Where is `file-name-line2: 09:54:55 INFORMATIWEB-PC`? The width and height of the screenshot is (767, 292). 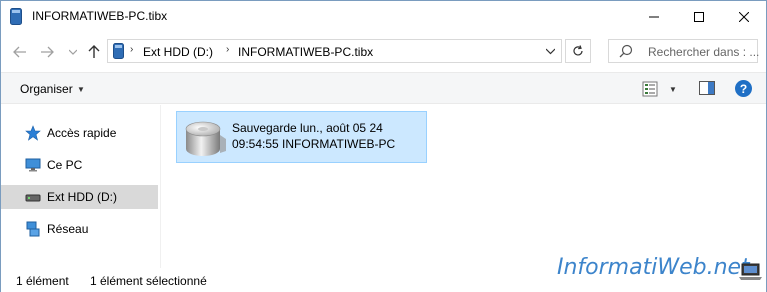
file-name-line2: 09:54:55 INFORMATIWEB-PC is located at coordinates (314, 144).